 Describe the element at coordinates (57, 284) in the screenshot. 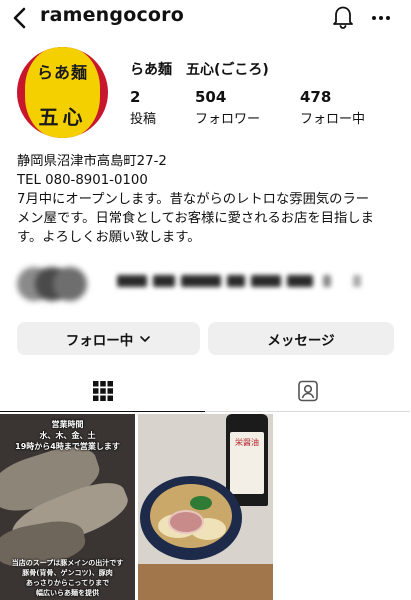

I see `mutual-follower-avatars` at that location.